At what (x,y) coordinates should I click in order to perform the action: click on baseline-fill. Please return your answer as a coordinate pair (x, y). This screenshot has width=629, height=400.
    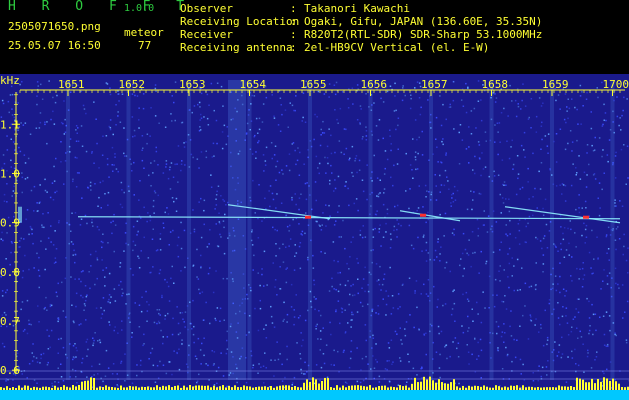
    Looking at the image, I should click on (314, 395).